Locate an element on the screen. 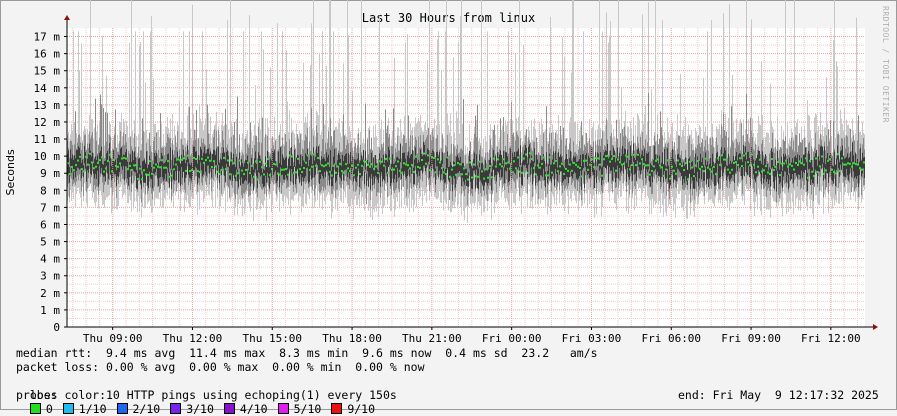  y-tick-label: 1 m is located at coordinates (50, 310).